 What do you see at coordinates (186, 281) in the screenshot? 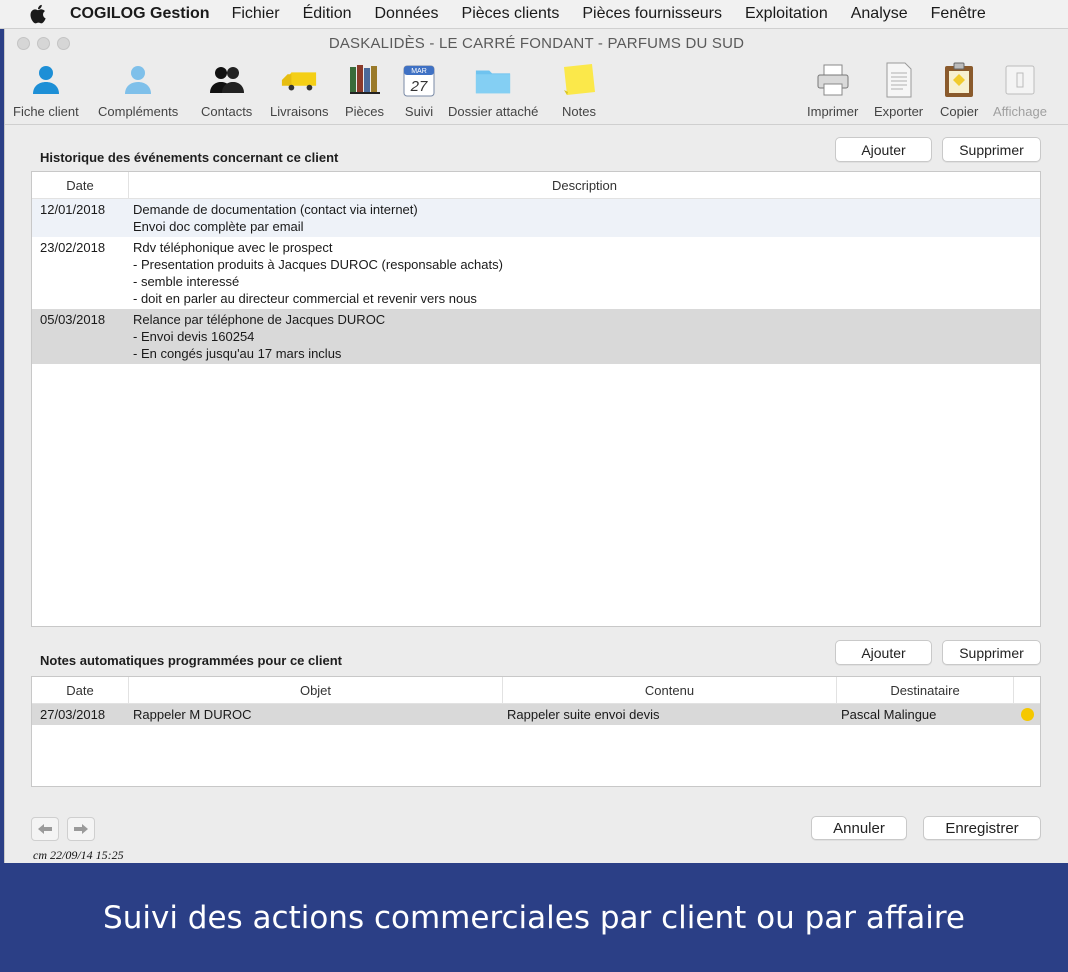
I see `description-line: - semble interessé` at bounding box center [186, 281].